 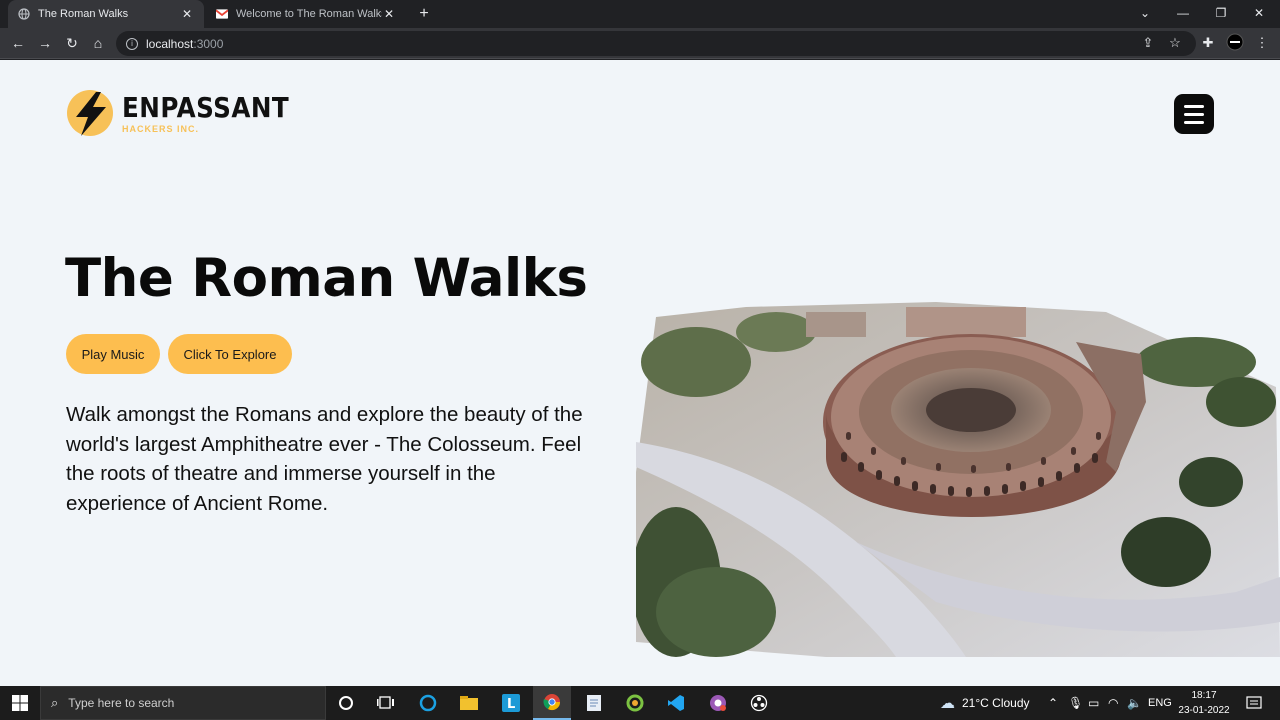 What do you see at coordinates (206, 107) in the screenshot?
I see `logo-name: ENPASSANT` at bounding box center [206, 107].